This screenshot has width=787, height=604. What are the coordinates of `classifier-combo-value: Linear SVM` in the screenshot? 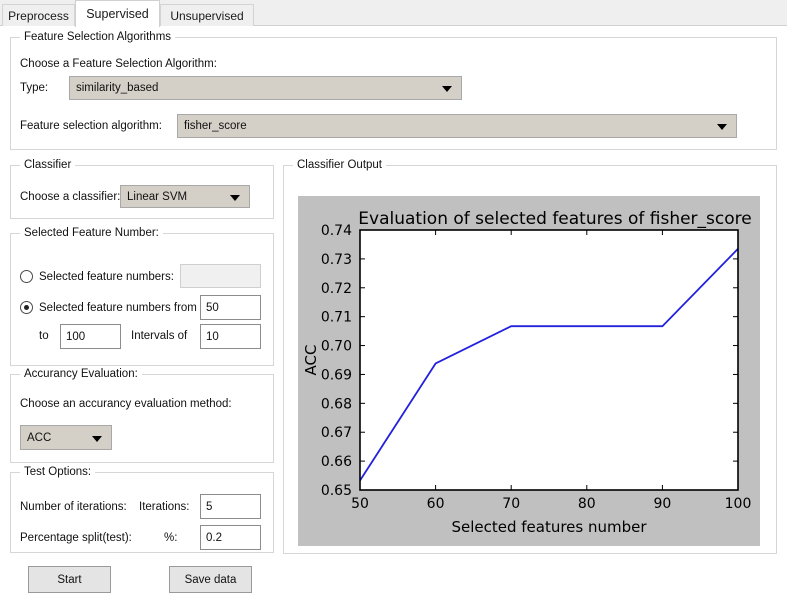 It's located at (157, 196).